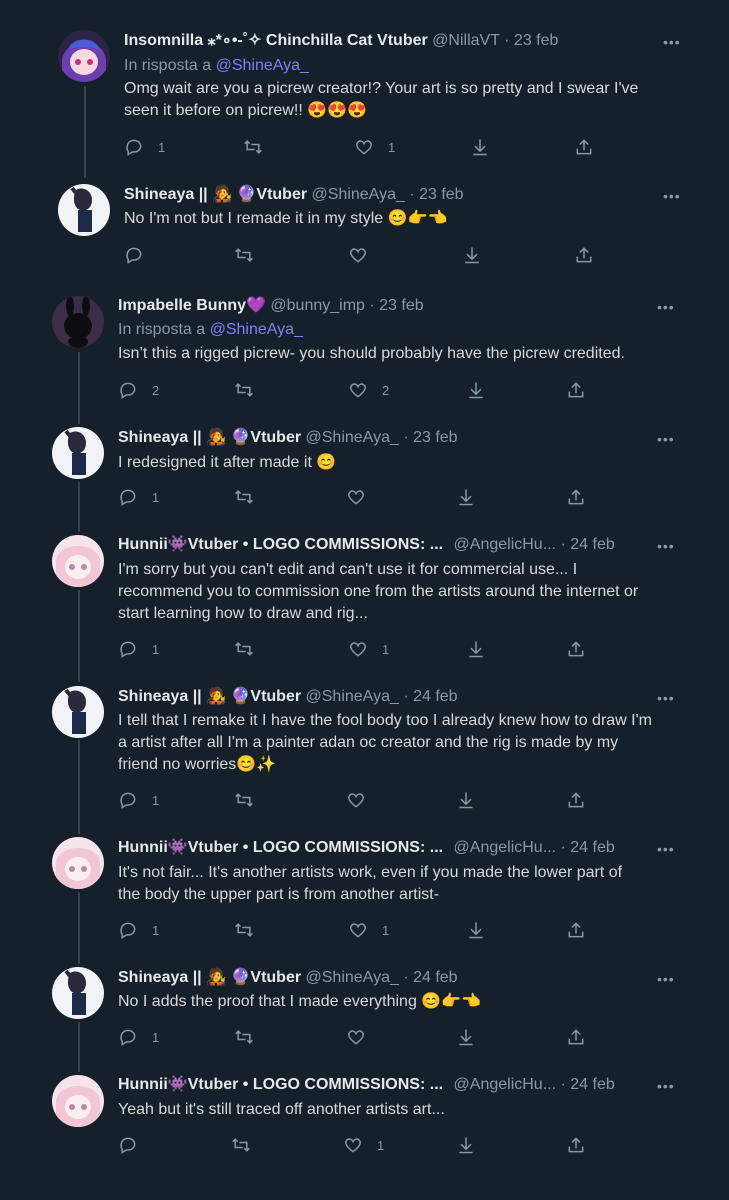 This screenshot has height=1200, width=729. Describe the element at coordinates (368, 390) in the screenshot. I see `like-button: 2` at that location.